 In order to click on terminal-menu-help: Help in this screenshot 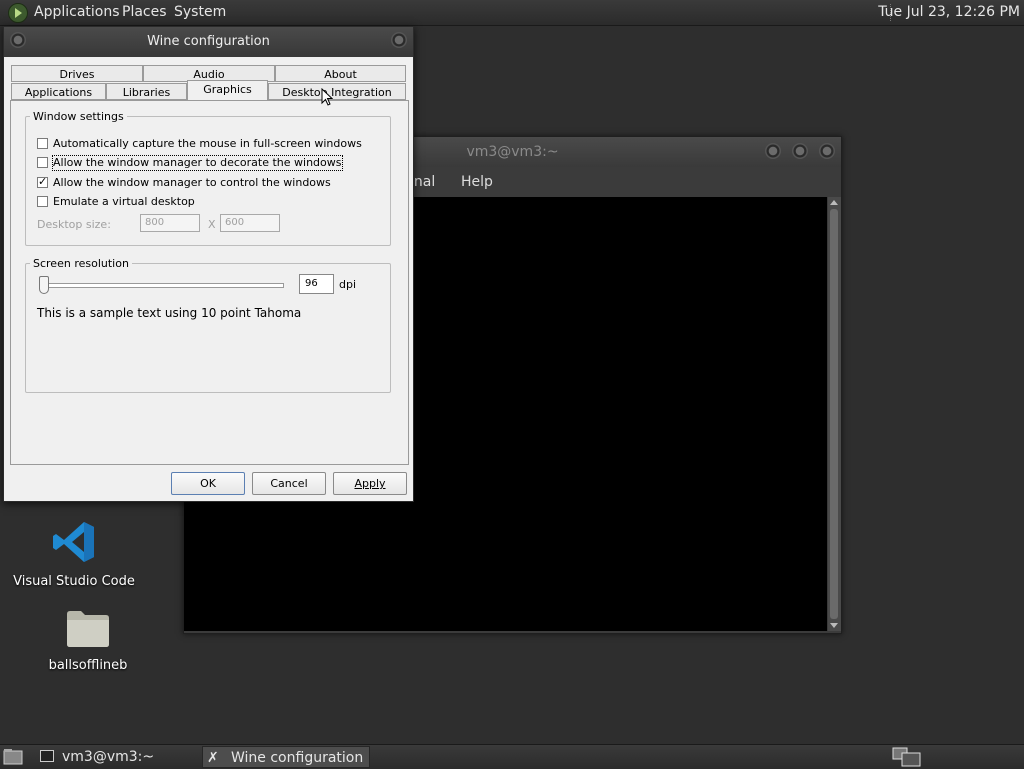, I will do `click(477, 182)`.